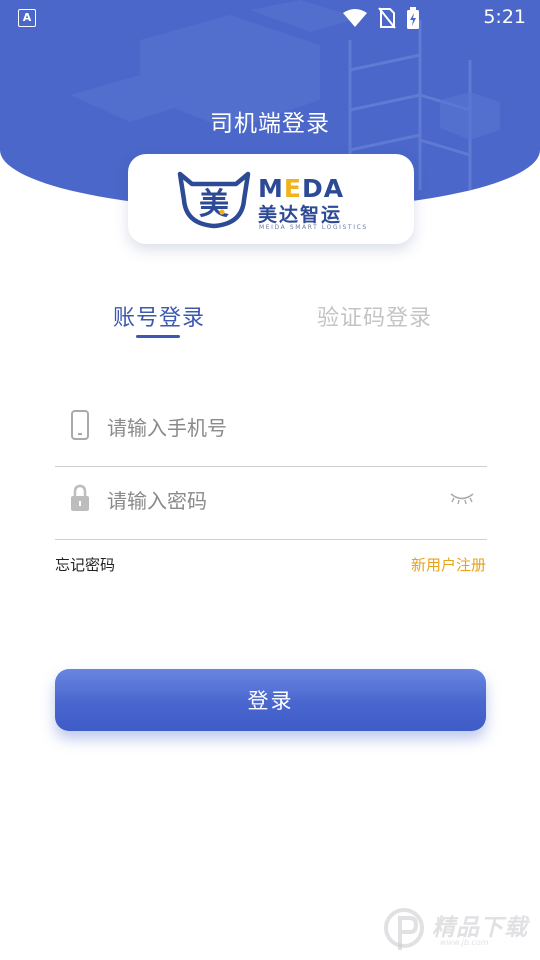 This screenshot has width=540, height=960. Describe the element at coordinates (270, 124) in the screenshot. I see `page-title: 司机端登录` at that location.